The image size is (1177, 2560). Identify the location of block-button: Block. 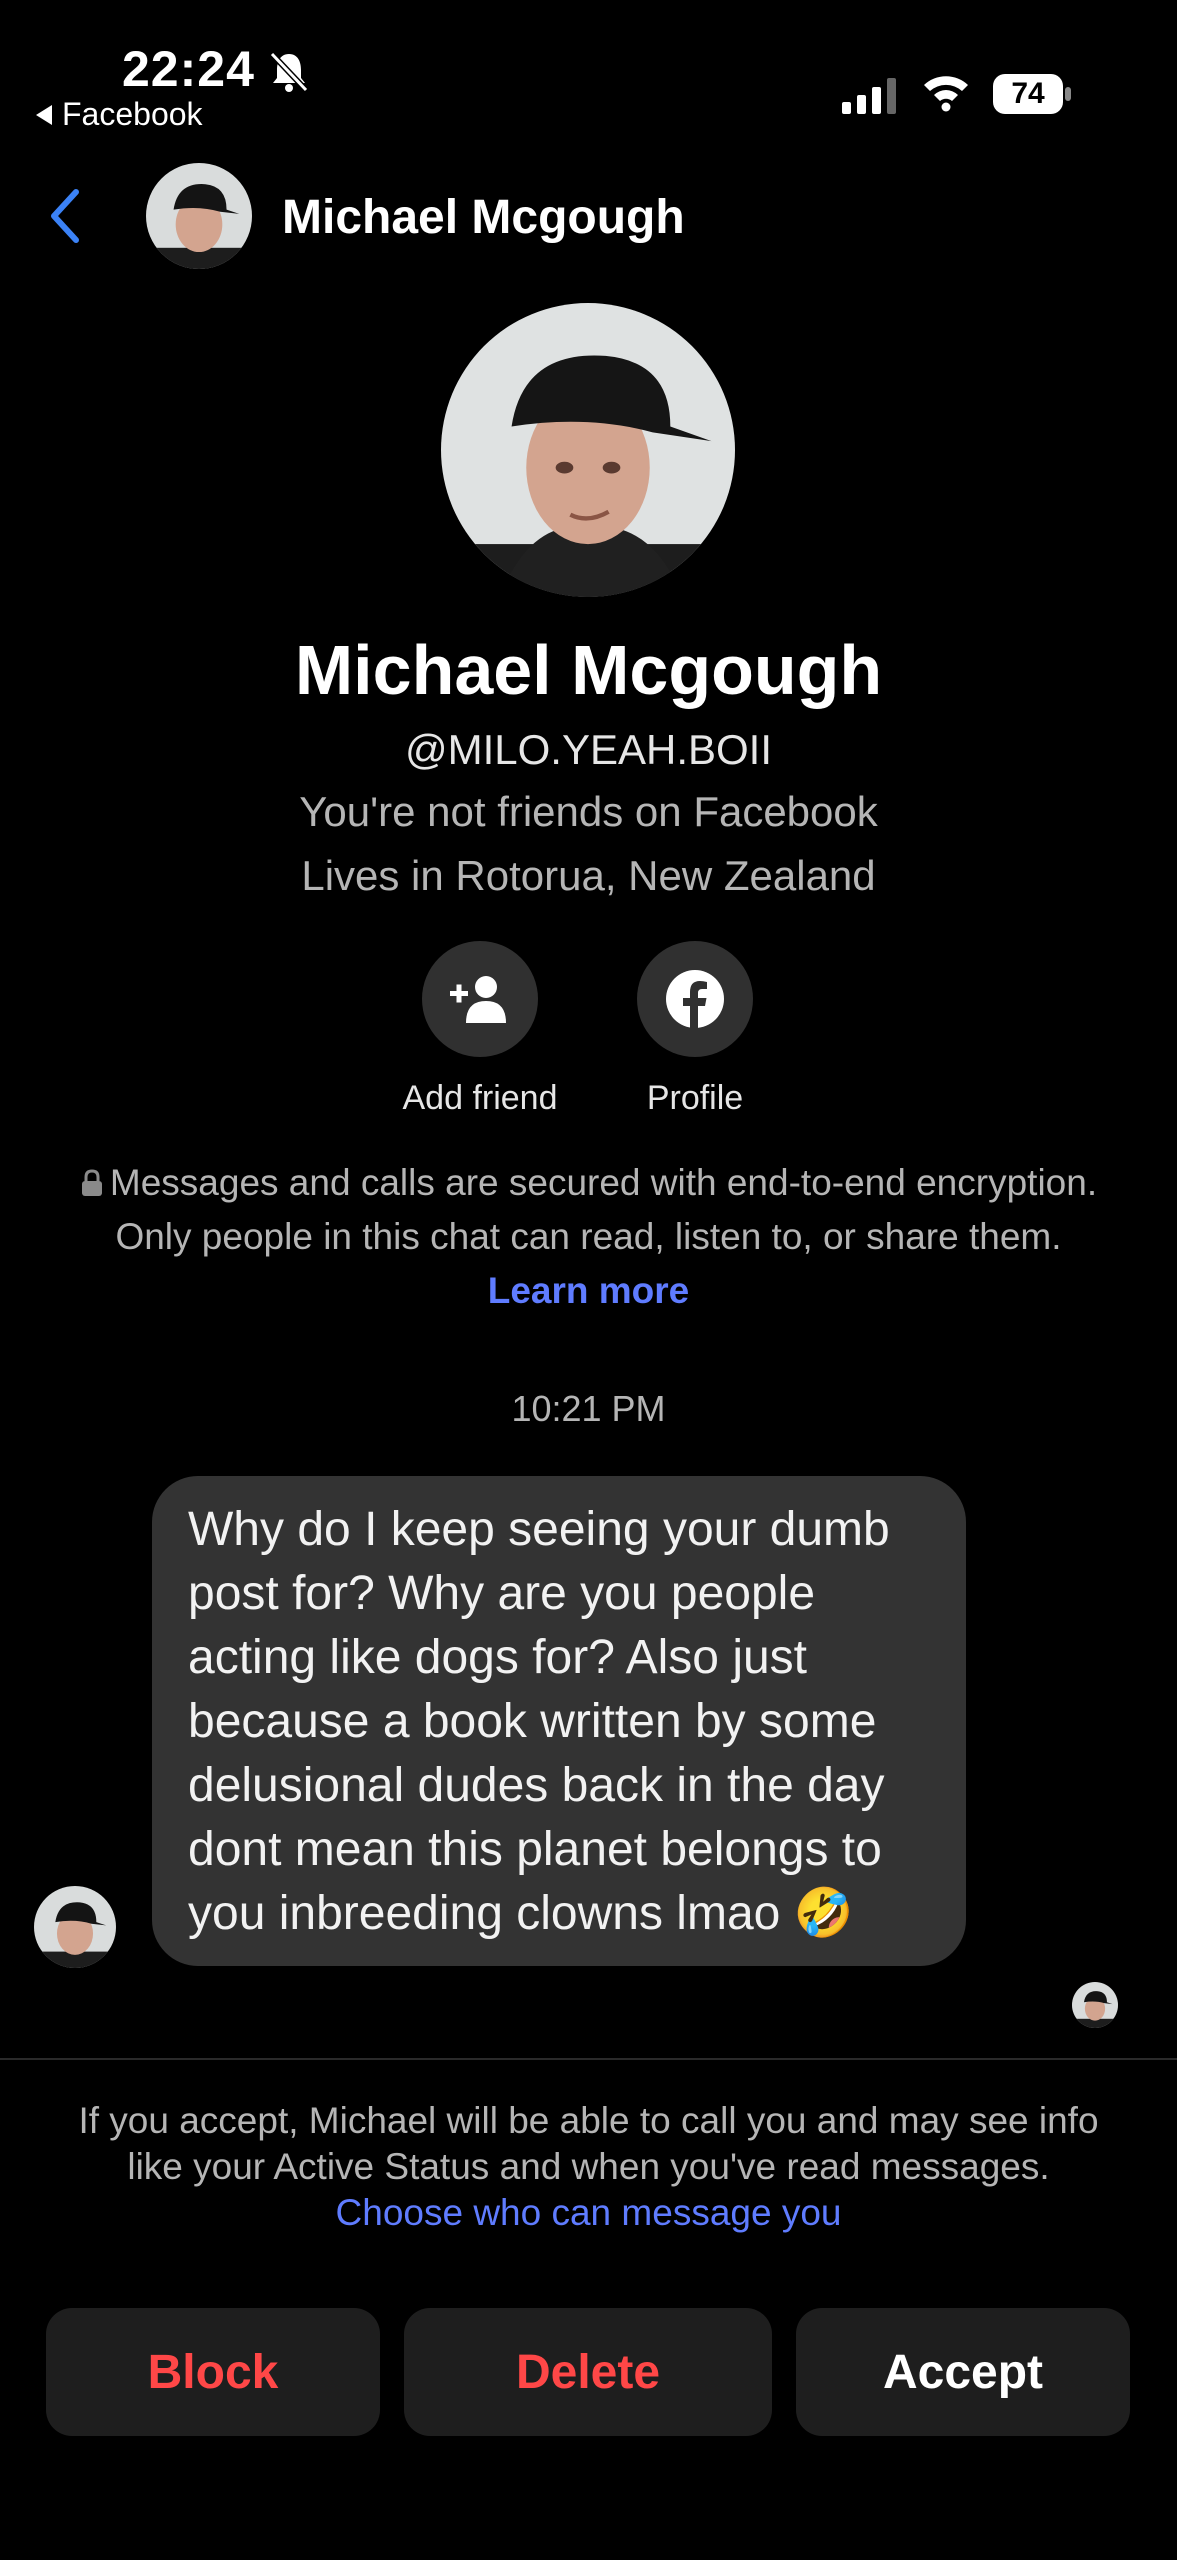
(213, 2372).